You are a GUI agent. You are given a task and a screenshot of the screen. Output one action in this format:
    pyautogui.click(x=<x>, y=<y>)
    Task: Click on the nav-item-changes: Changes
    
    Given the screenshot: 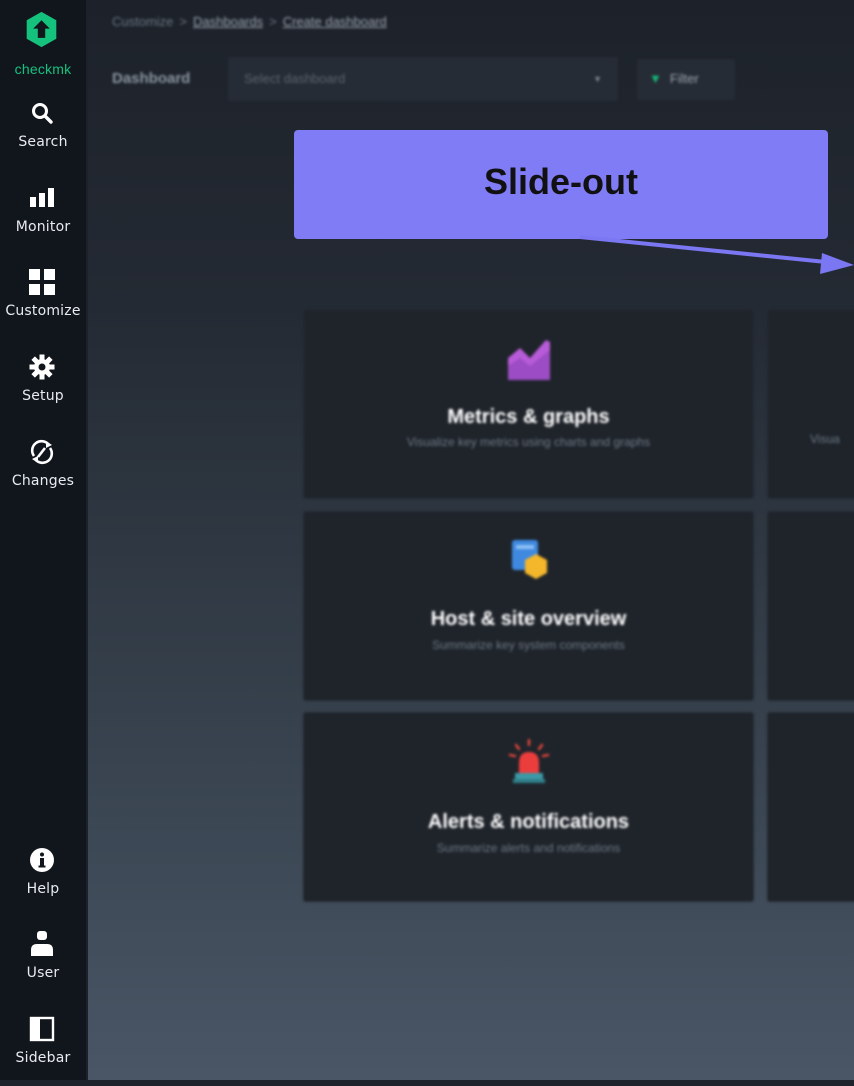 What is the action you would take?
    pyautogui.click(x=43, y=473)
    